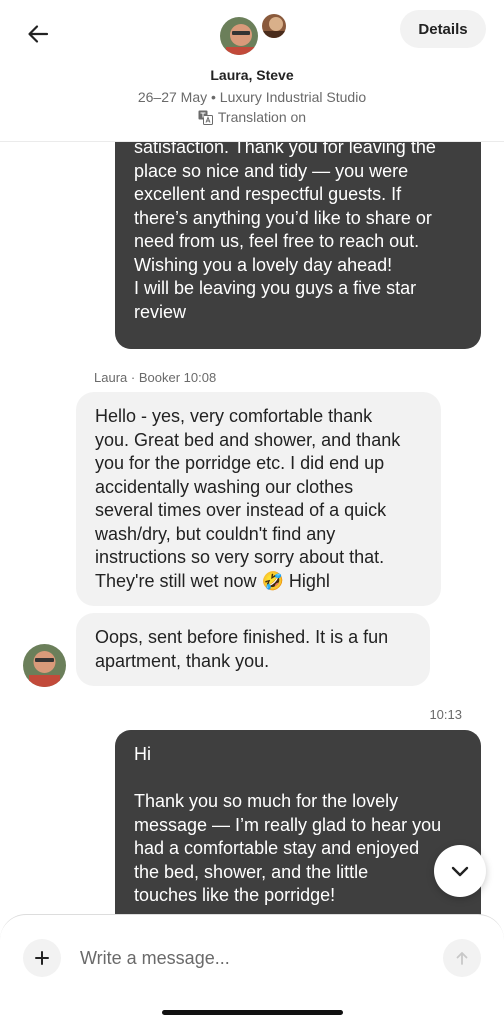 Image resolution: width=504 pixels, height=1024 pixels. Describe the element at coordinates (298, 779) in the screenshot. I see `message-line` at that location.